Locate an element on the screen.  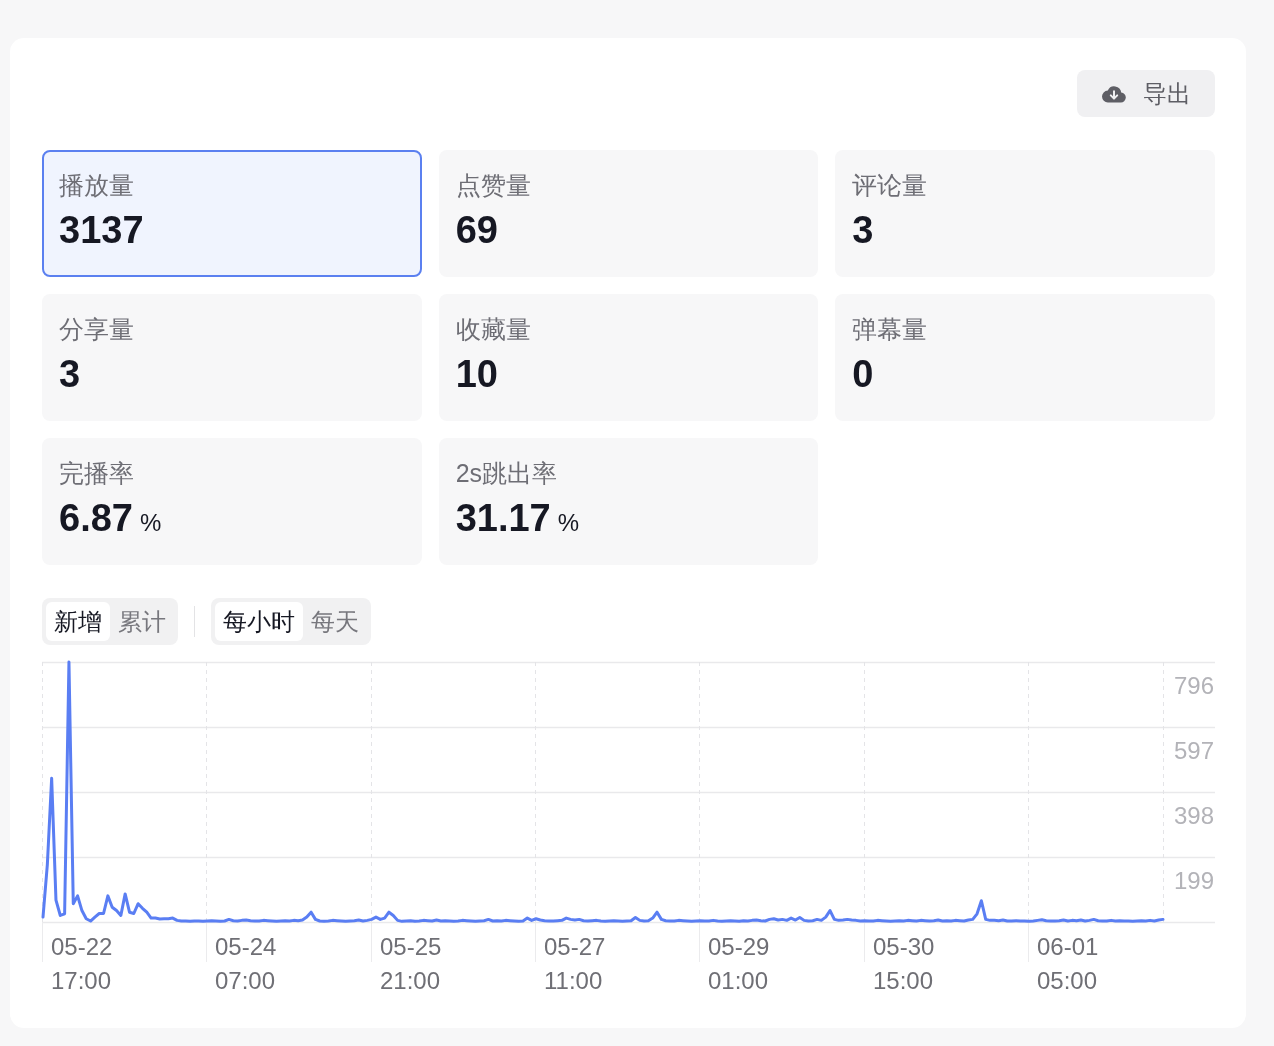
metric-label: 点赞量 is located at coordinates (493, 185).